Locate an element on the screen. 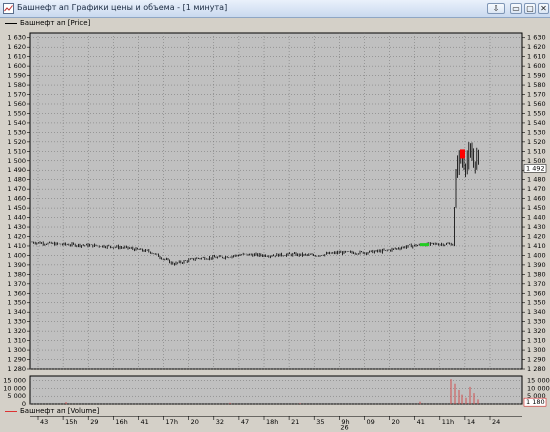 Image resolution: width=550 pixels, height=432 pixels. price-tick-label-left: 1 600 is located at coordinates (16, 66).